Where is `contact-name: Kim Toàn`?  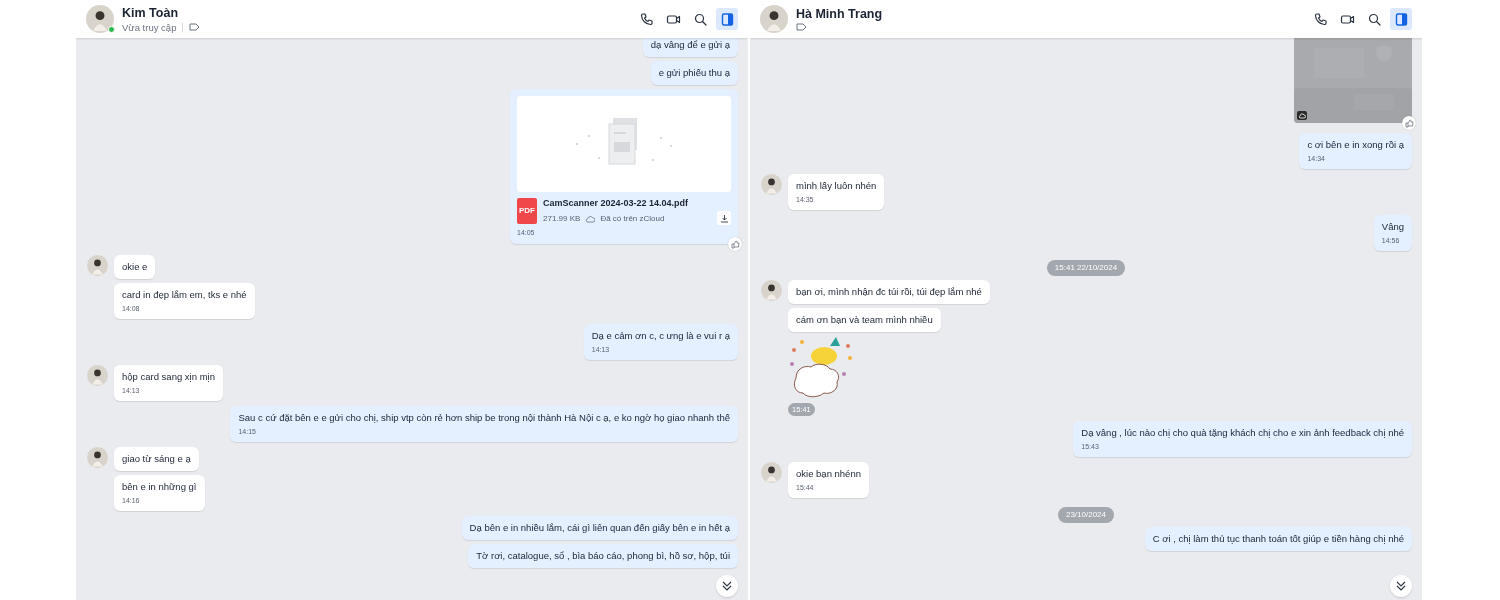
contact-name: Kim Toàn is located at coordinates (151, 12).